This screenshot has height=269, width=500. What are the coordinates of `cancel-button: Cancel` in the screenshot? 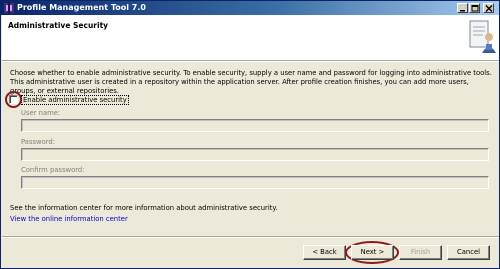 It's located at (468, 252).